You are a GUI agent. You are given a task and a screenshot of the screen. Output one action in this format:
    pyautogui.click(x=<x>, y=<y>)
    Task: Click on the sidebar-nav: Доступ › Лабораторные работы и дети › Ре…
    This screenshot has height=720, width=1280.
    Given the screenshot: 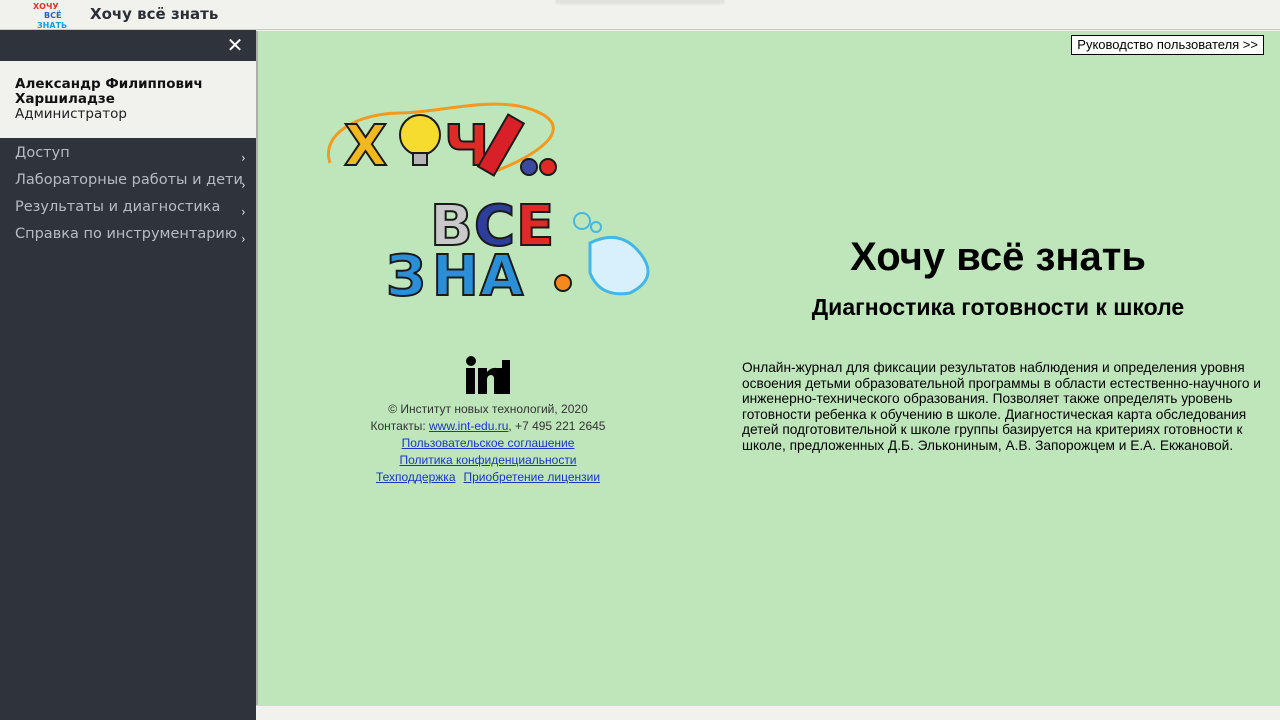 What is the action you would take?
    pyautogui.click(x=128, y=195)
    